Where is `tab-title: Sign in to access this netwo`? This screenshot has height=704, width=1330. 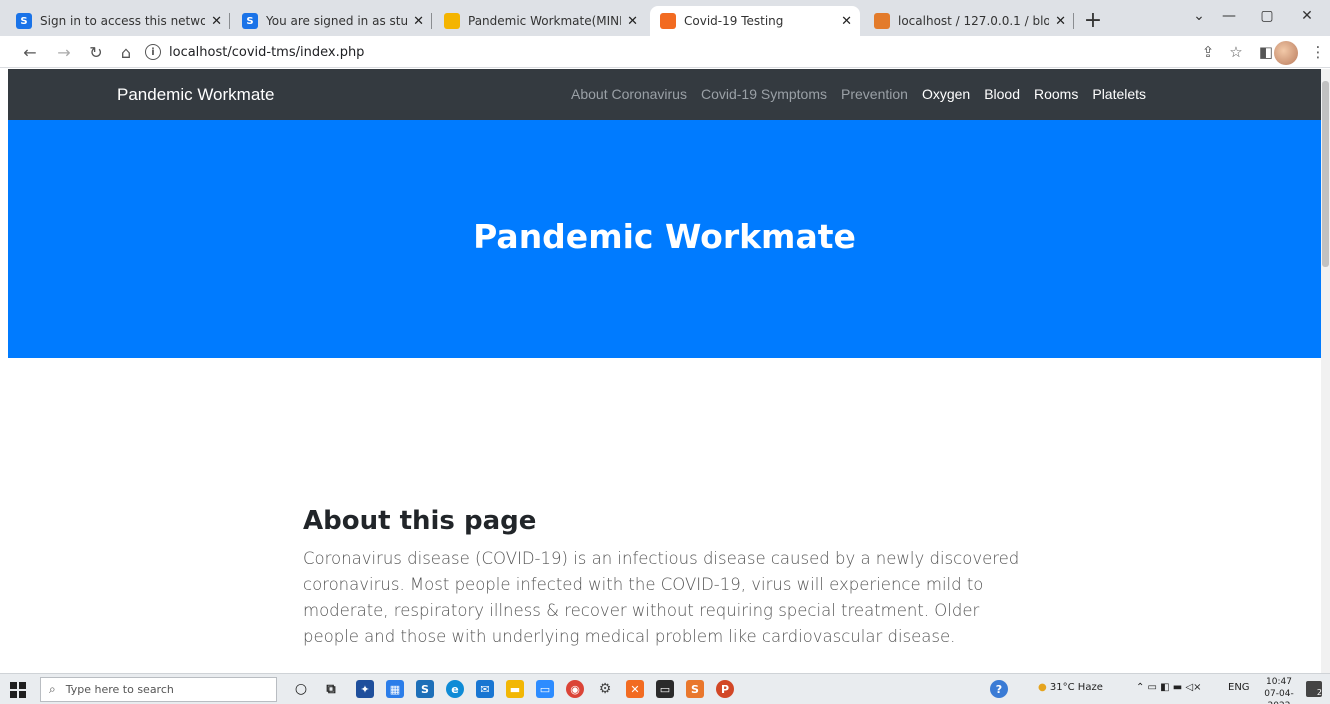
tab-title: Sign in to access this netwo is located at coordinates (123, 21).